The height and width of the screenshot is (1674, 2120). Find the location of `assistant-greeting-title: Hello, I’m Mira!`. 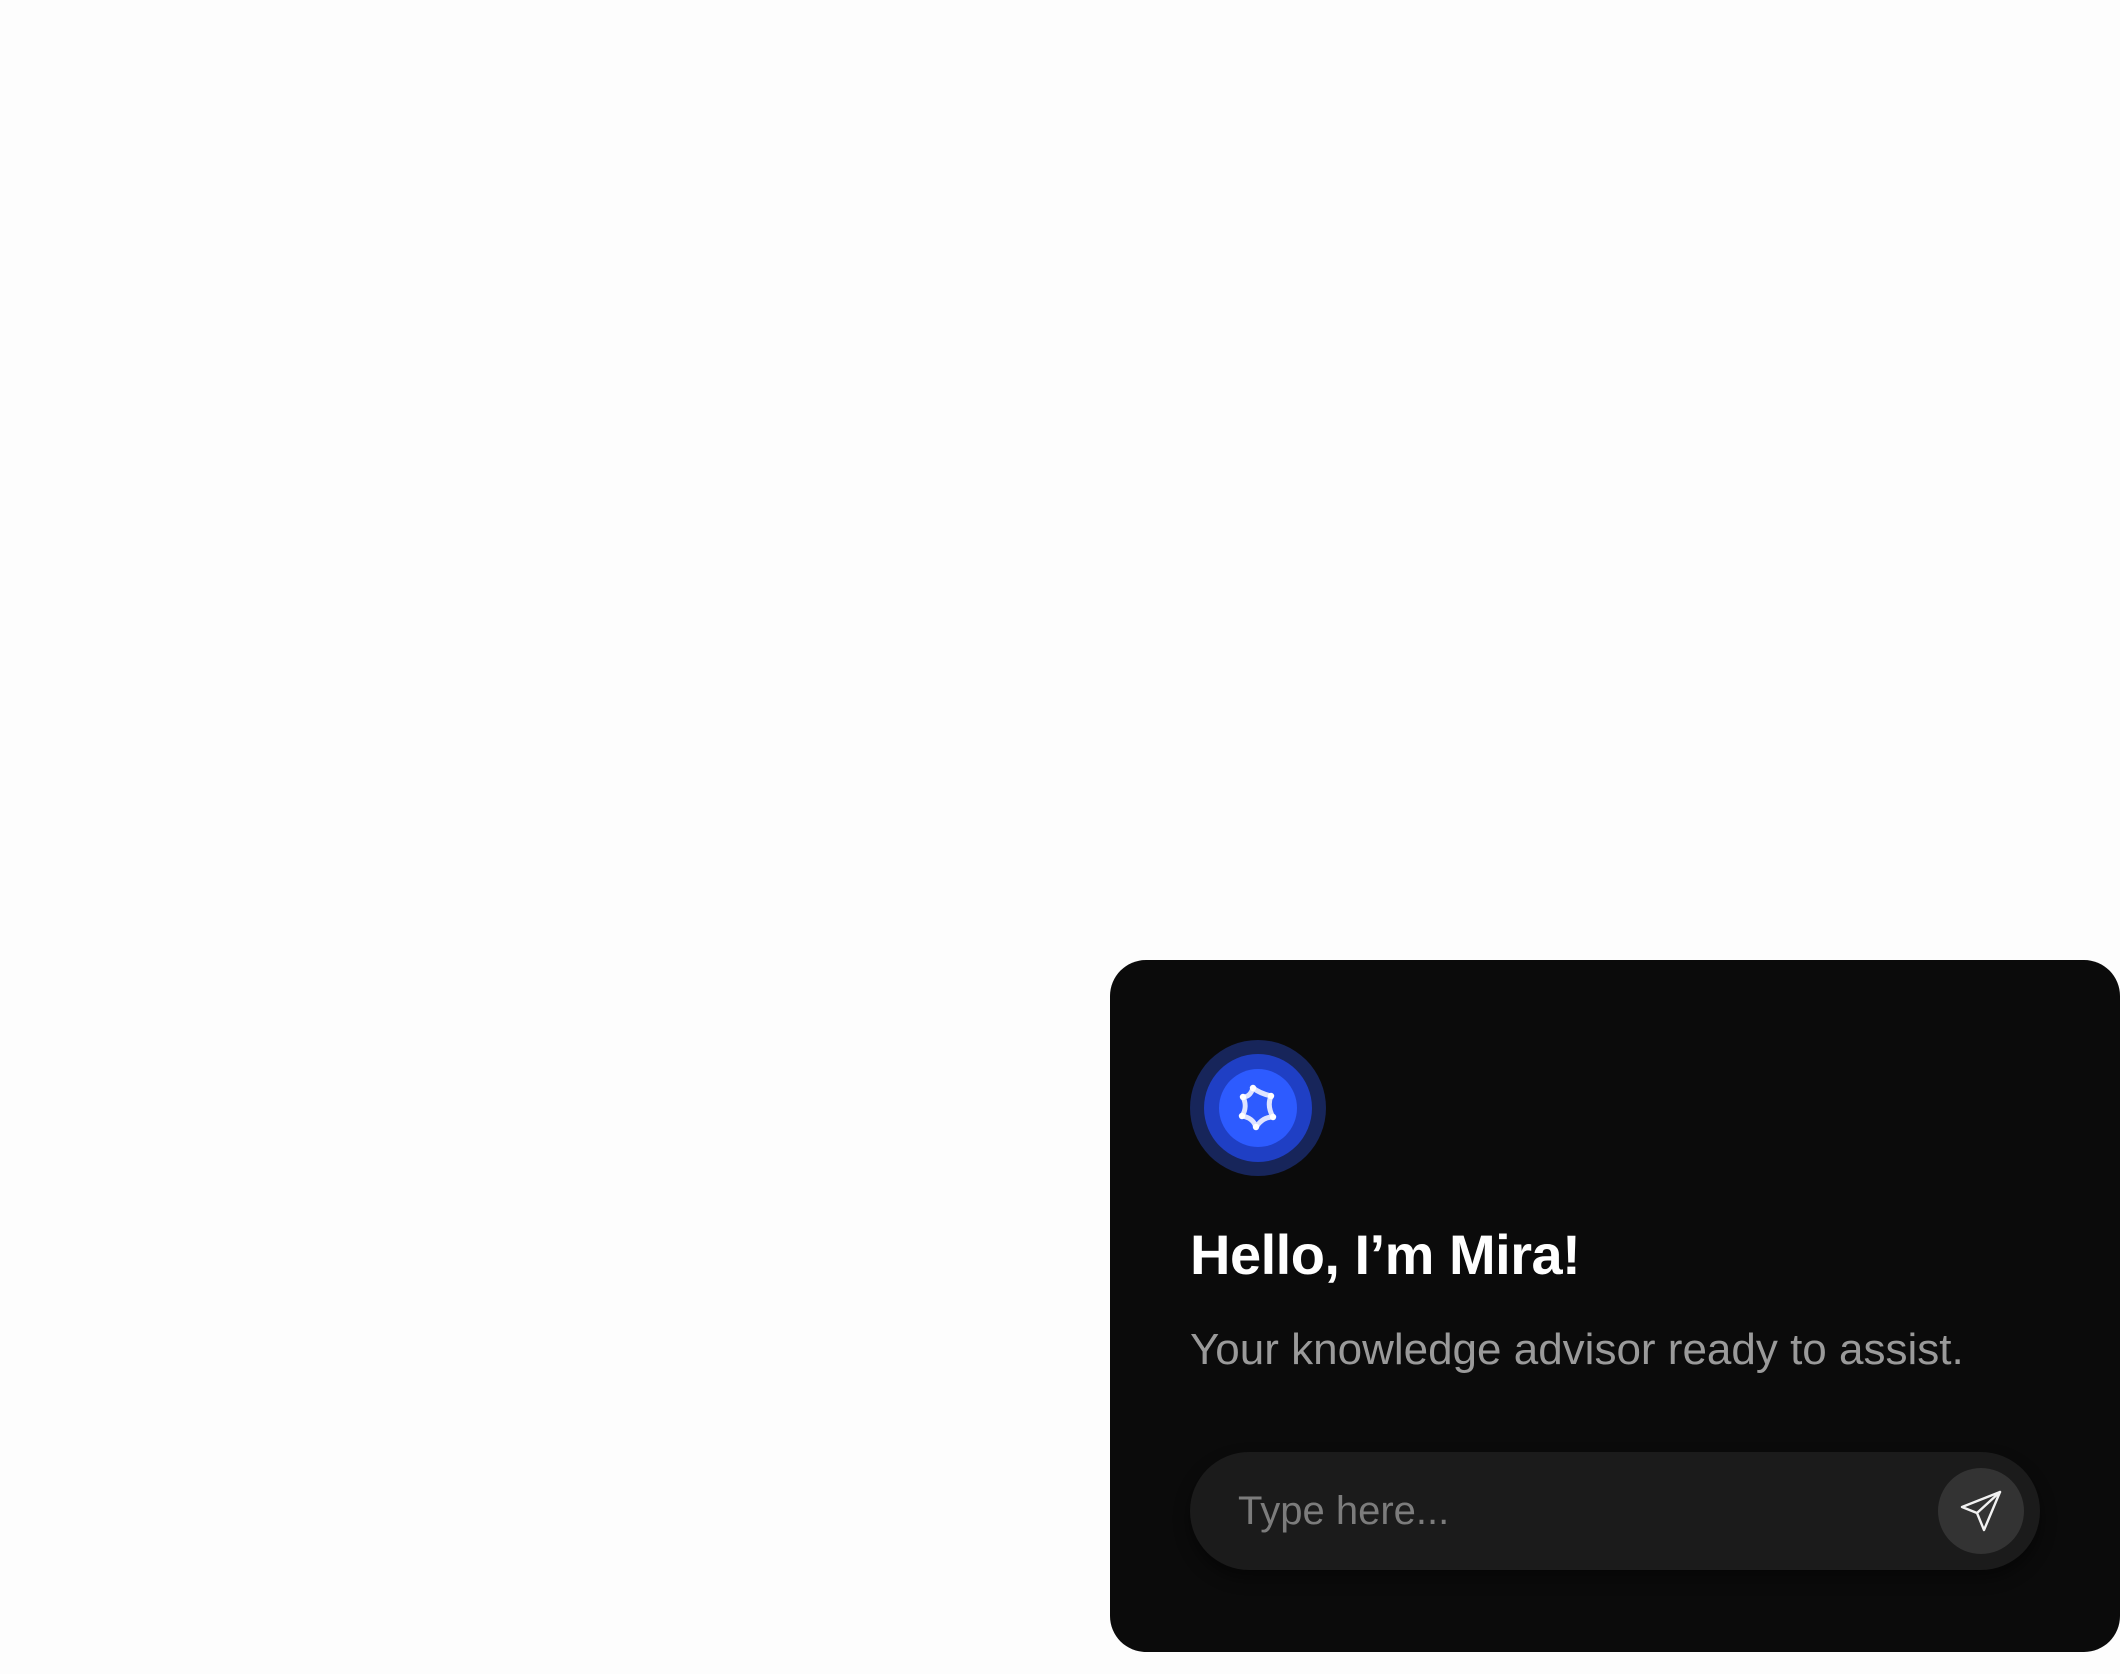

assistant-greeting-title: Hello, I’m Mira! is located at coordinates (1385, 1254).